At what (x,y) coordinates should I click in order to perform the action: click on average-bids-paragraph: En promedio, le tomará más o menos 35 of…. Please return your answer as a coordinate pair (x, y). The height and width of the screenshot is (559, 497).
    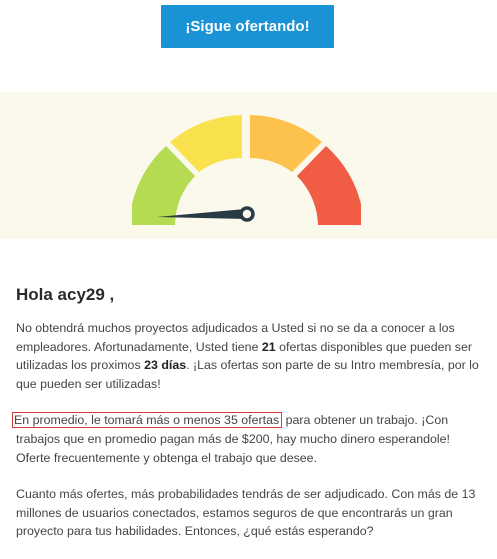
    Looking at the image, I should click on (249, 439).